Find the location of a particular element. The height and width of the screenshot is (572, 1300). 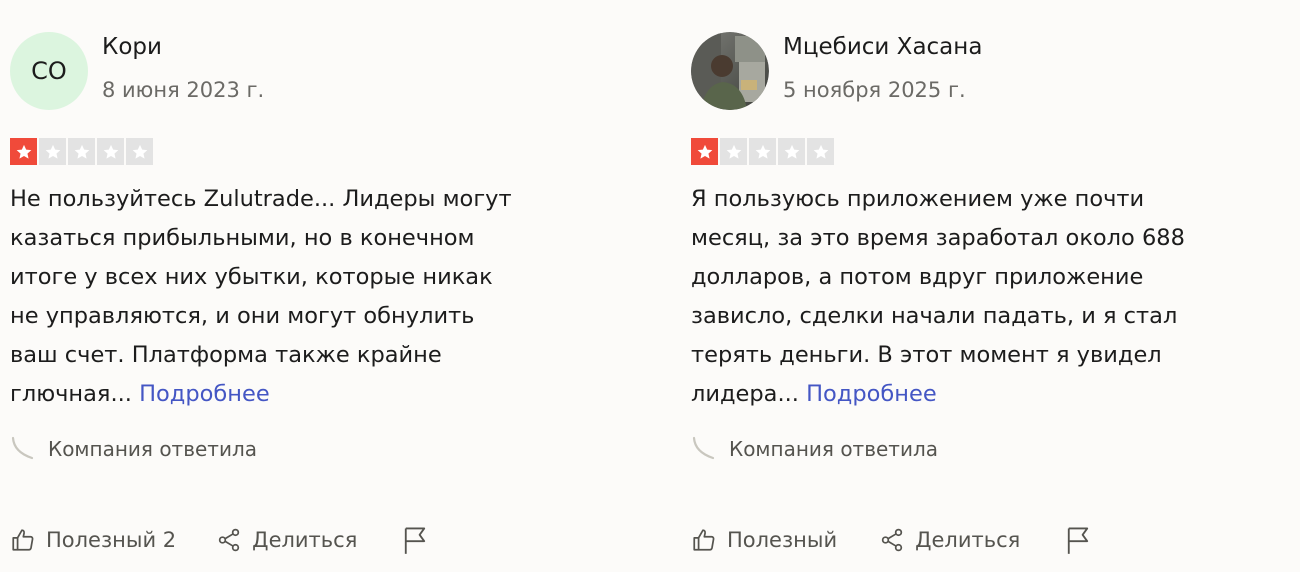

review-text-line: месяц, за это время заработал около 688 is located at coordinates (938, 238).